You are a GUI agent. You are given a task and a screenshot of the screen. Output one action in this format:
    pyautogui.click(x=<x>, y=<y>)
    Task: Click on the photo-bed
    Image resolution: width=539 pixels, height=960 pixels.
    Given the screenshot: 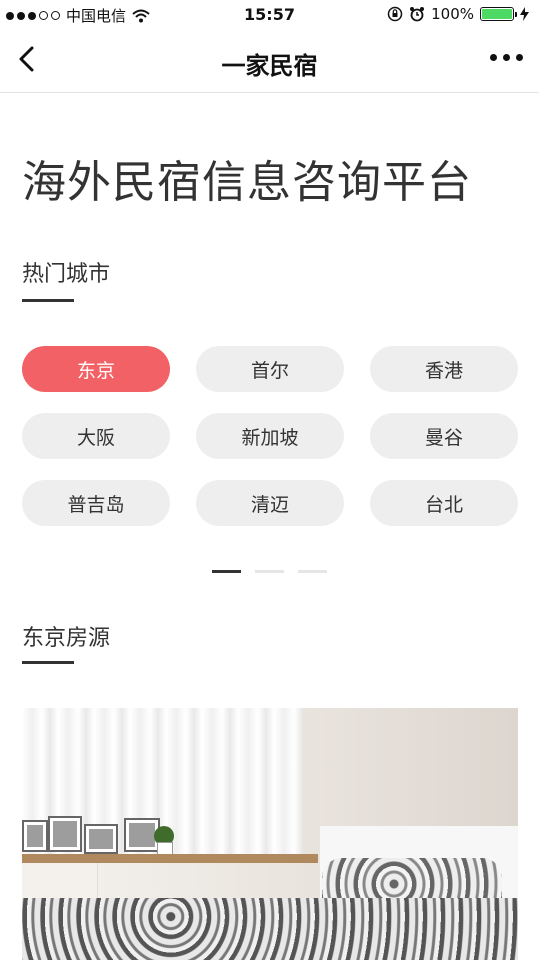 What is the action you would take?
    pyautogui.click(x=270, y=929)
    